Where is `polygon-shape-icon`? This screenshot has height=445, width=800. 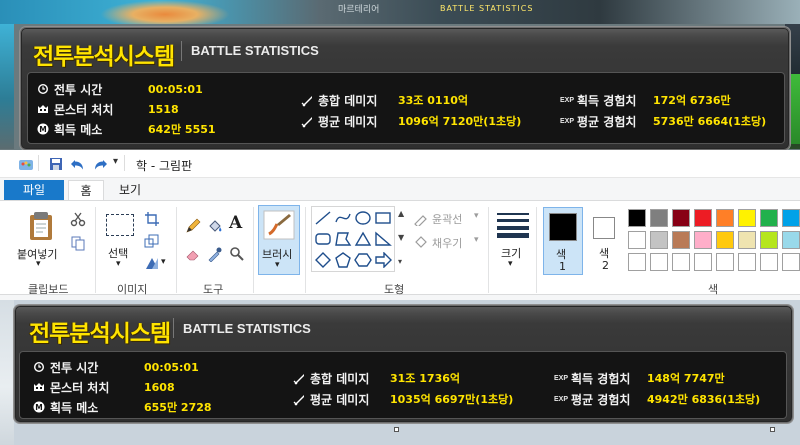 polygon-shape-icon is located at coordinates (343, 239).